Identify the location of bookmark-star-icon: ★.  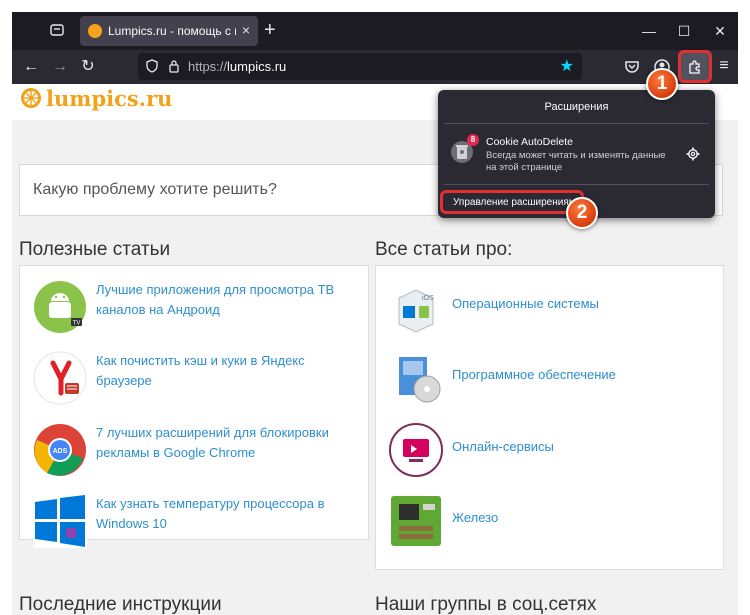
(567, 66).